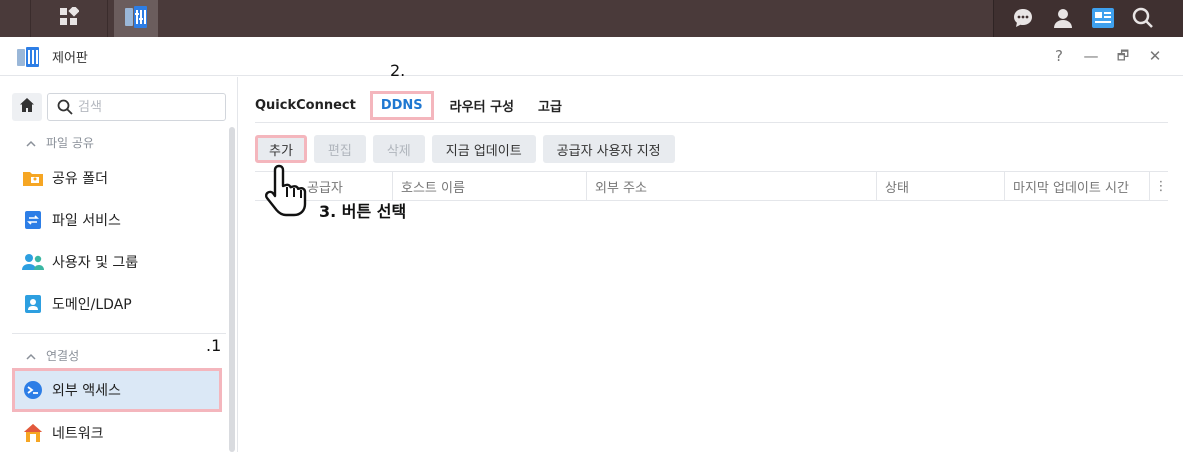 The width and height of the screenshot is (1183, 452). I want to click on toolbar: 추가 편집 삭제 지금 업데이트 공급자 사용자 지정, so click(465, 149).